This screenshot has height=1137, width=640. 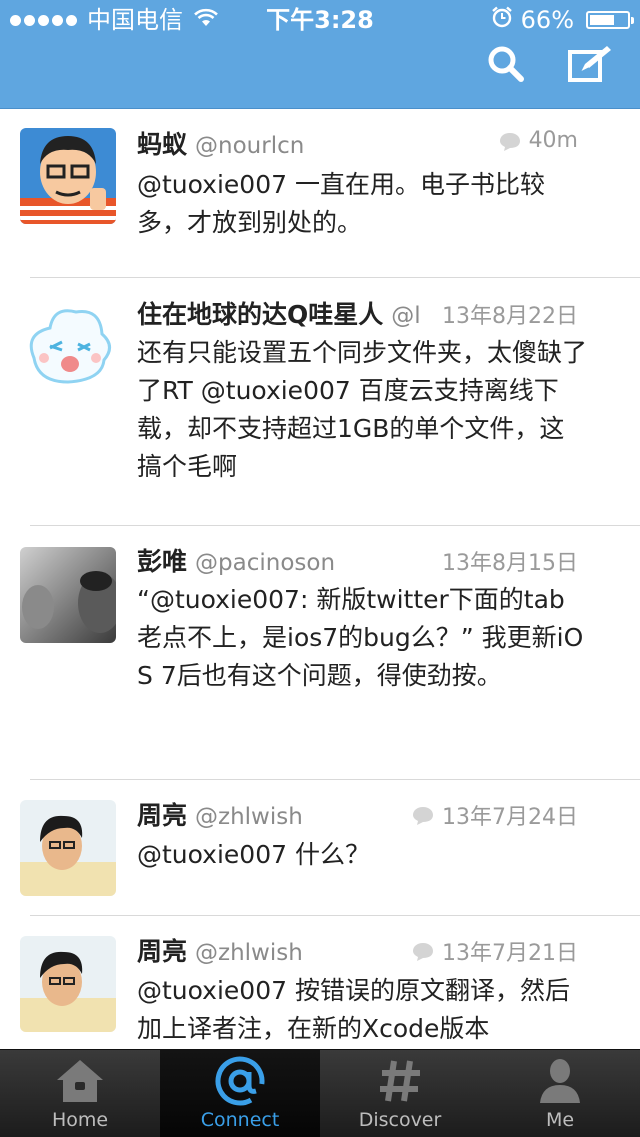 What do you see at coordinates (510, 316) in the screenshot?
I see `tweet-time-label: 13年8月22日` at bounding box center [510, 316].